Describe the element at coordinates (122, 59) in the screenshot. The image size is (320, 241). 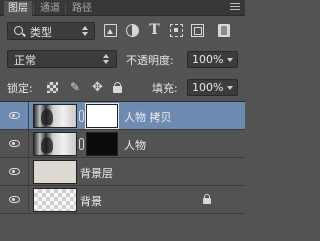
I see `blend-row: 正常 不透明度: 100%` at that location.